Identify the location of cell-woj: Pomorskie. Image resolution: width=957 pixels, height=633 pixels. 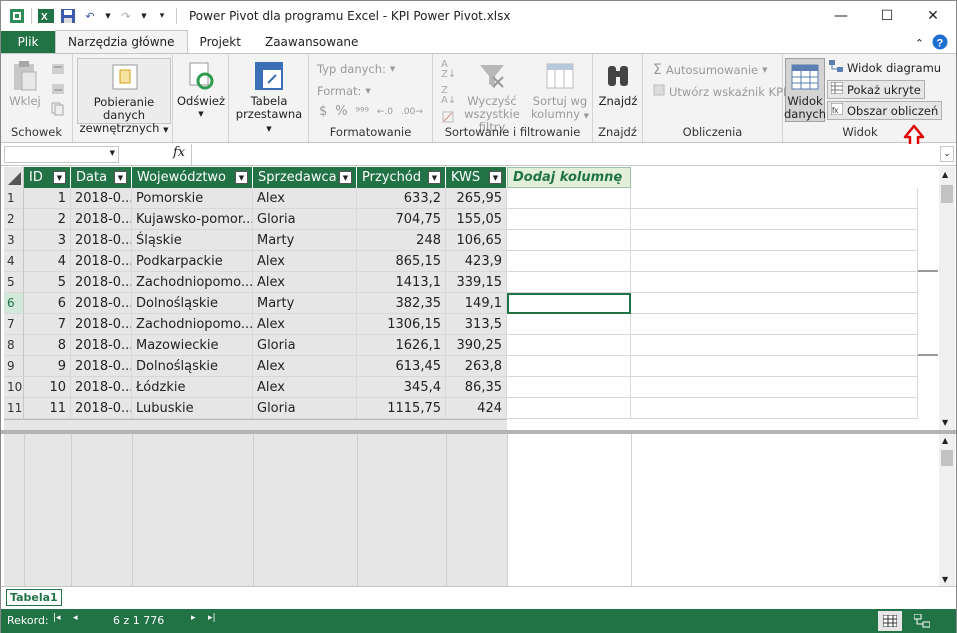
(192, 198).